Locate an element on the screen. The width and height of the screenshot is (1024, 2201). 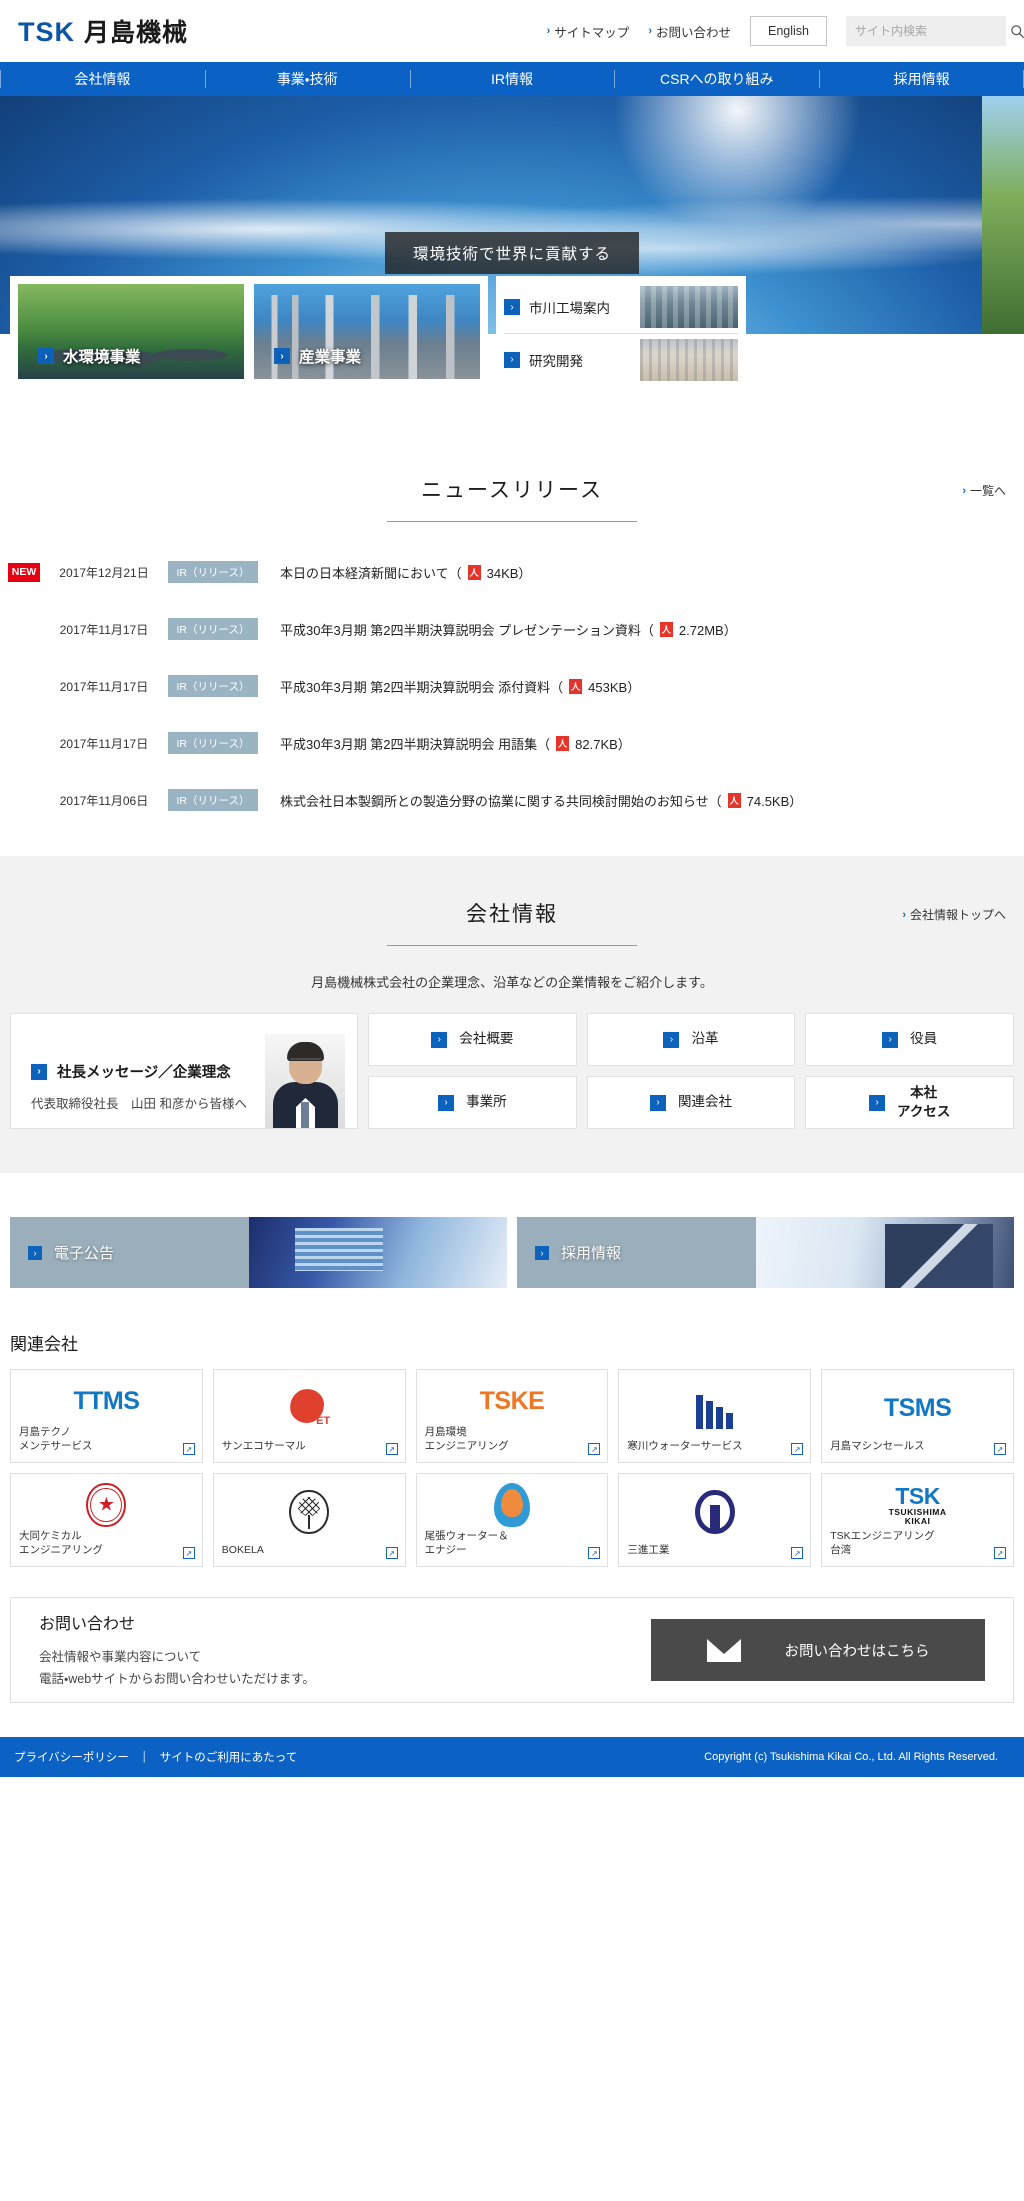
search-icon is located at coordinates (1017, 31).